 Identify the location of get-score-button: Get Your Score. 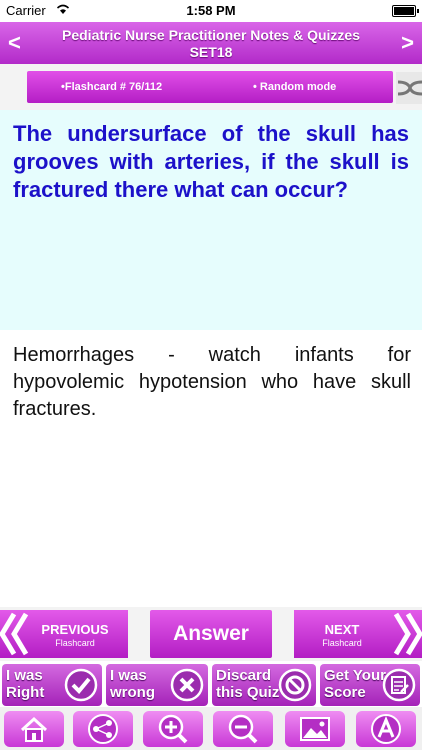
(370, 685).